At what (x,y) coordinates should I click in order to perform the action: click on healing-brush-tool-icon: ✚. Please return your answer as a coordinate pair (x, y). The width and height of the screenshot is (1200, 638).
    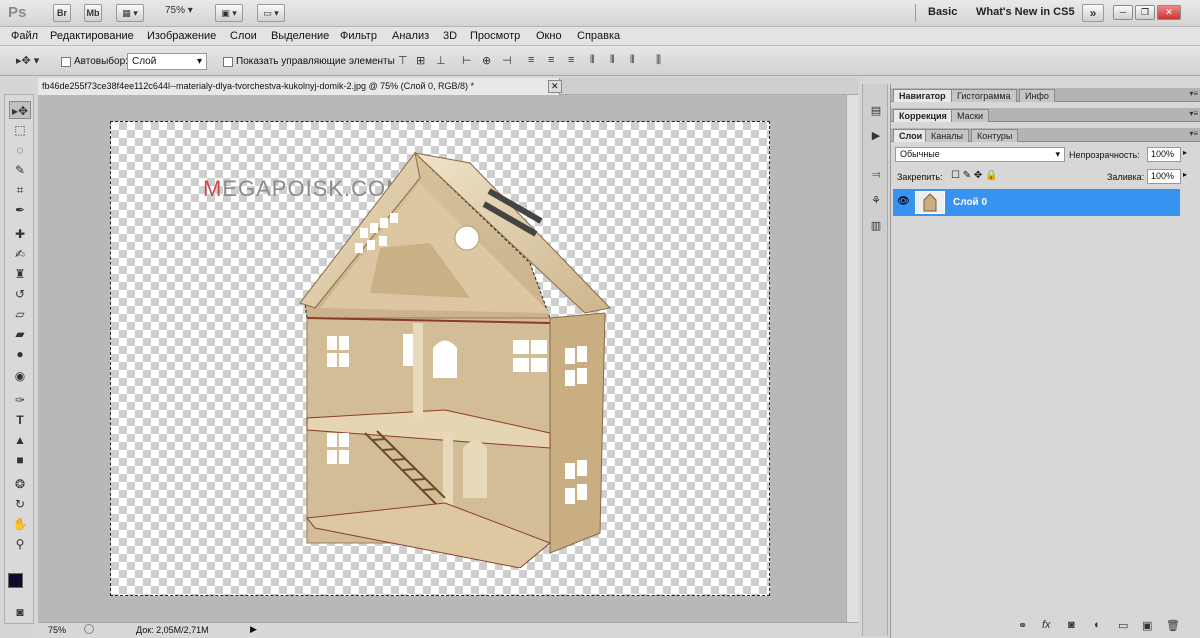
    Looking at the image, I should click on (20, 234).